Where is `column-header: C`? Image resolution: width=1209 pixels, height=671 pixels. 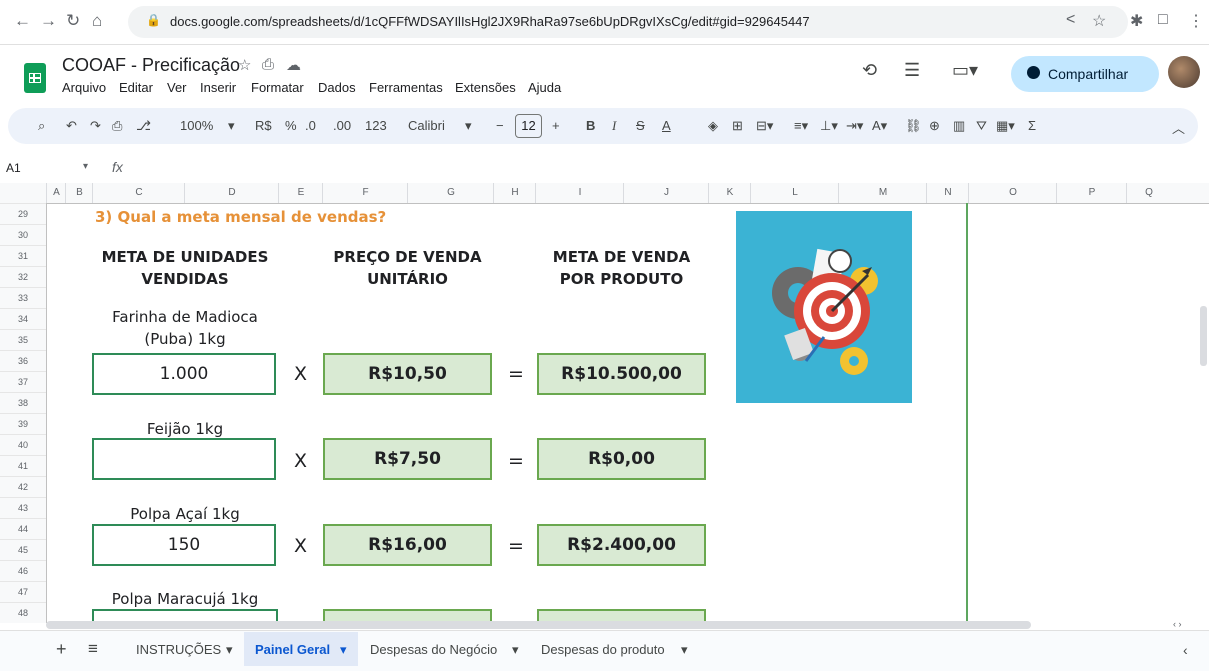 column-header: C is located at coordinates (138, 193).